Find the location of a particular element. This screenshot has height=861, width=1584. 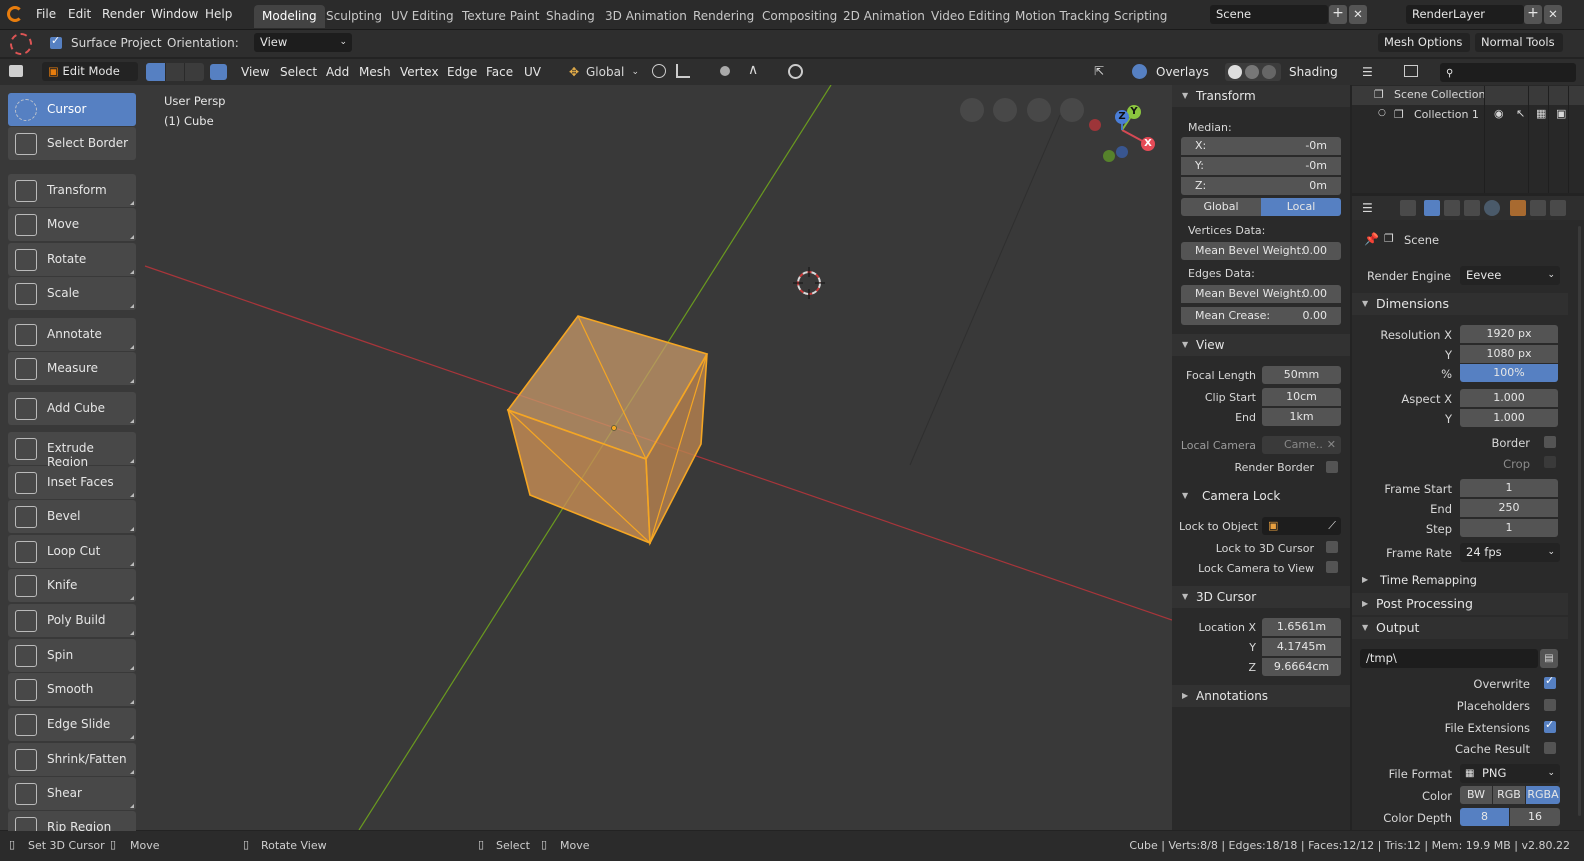

tool-tab-icon is located at coordinates (1408, 208).